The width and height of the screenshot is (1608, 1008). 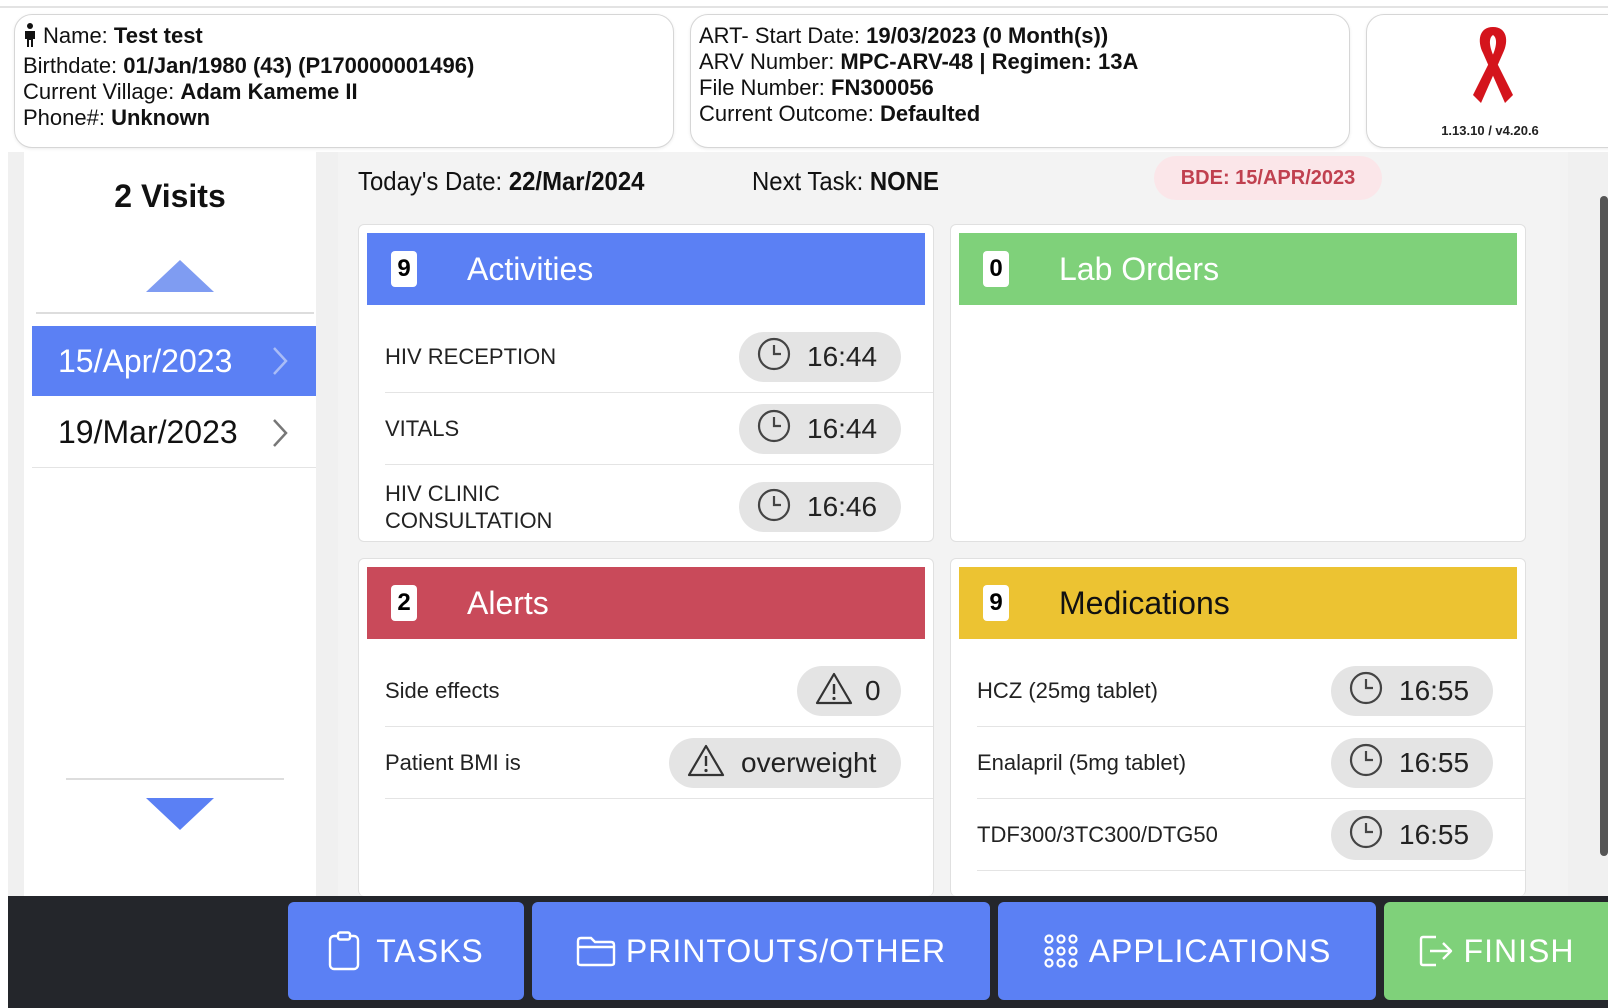 I want to click on applications-button: APPLICATIONS, so click(x=1187, y=951).